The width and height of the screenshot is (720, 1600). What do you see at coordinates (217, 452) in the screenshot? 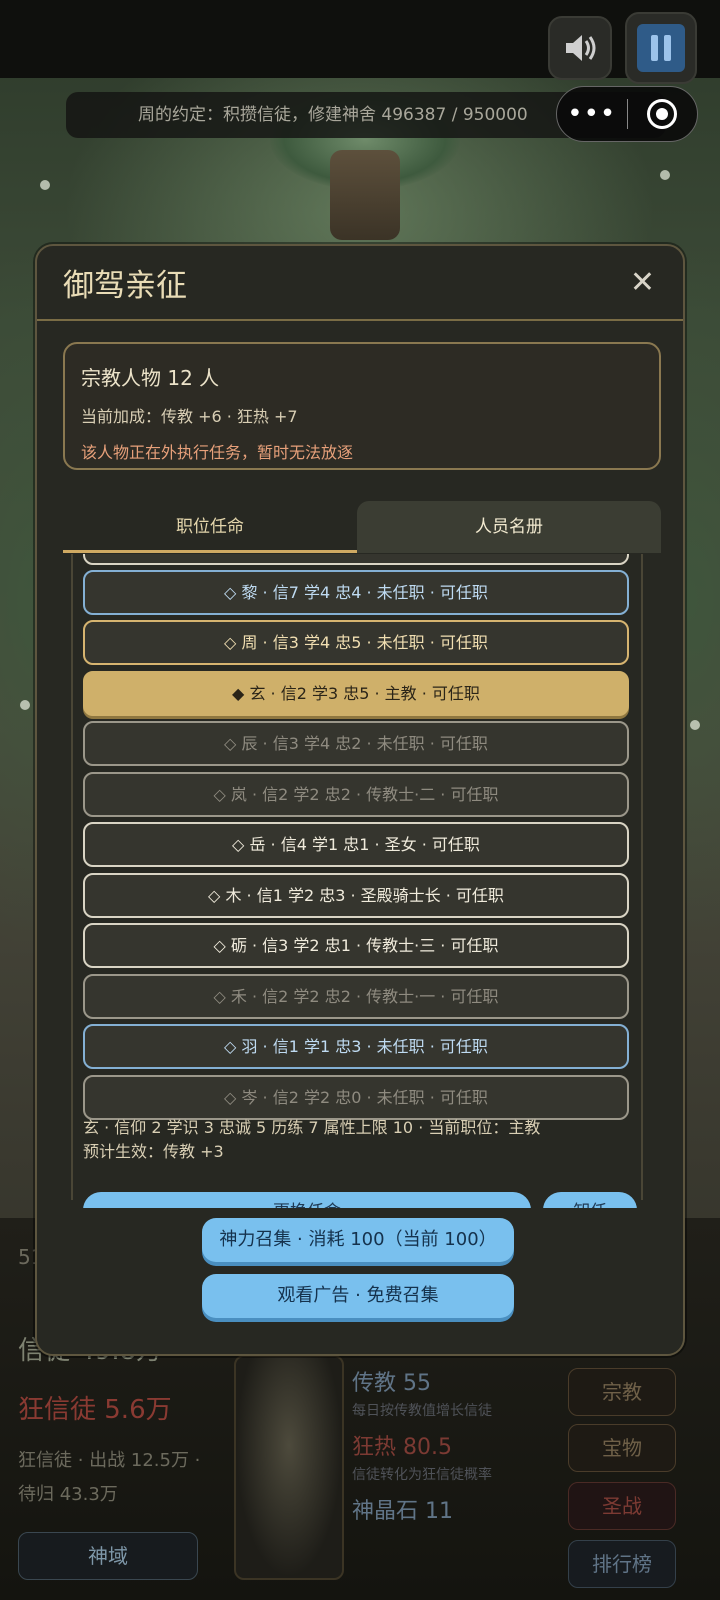
I see `exile-warning: 该人物正在外执行任务，暂时无法放逐` at bounding box center [217, 452].